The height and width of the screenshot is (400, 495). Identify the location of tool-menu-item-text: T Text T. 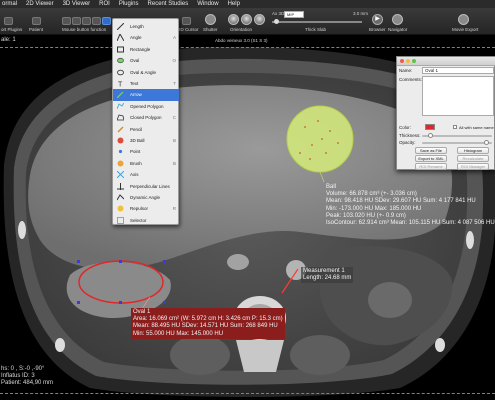
(146, 84).